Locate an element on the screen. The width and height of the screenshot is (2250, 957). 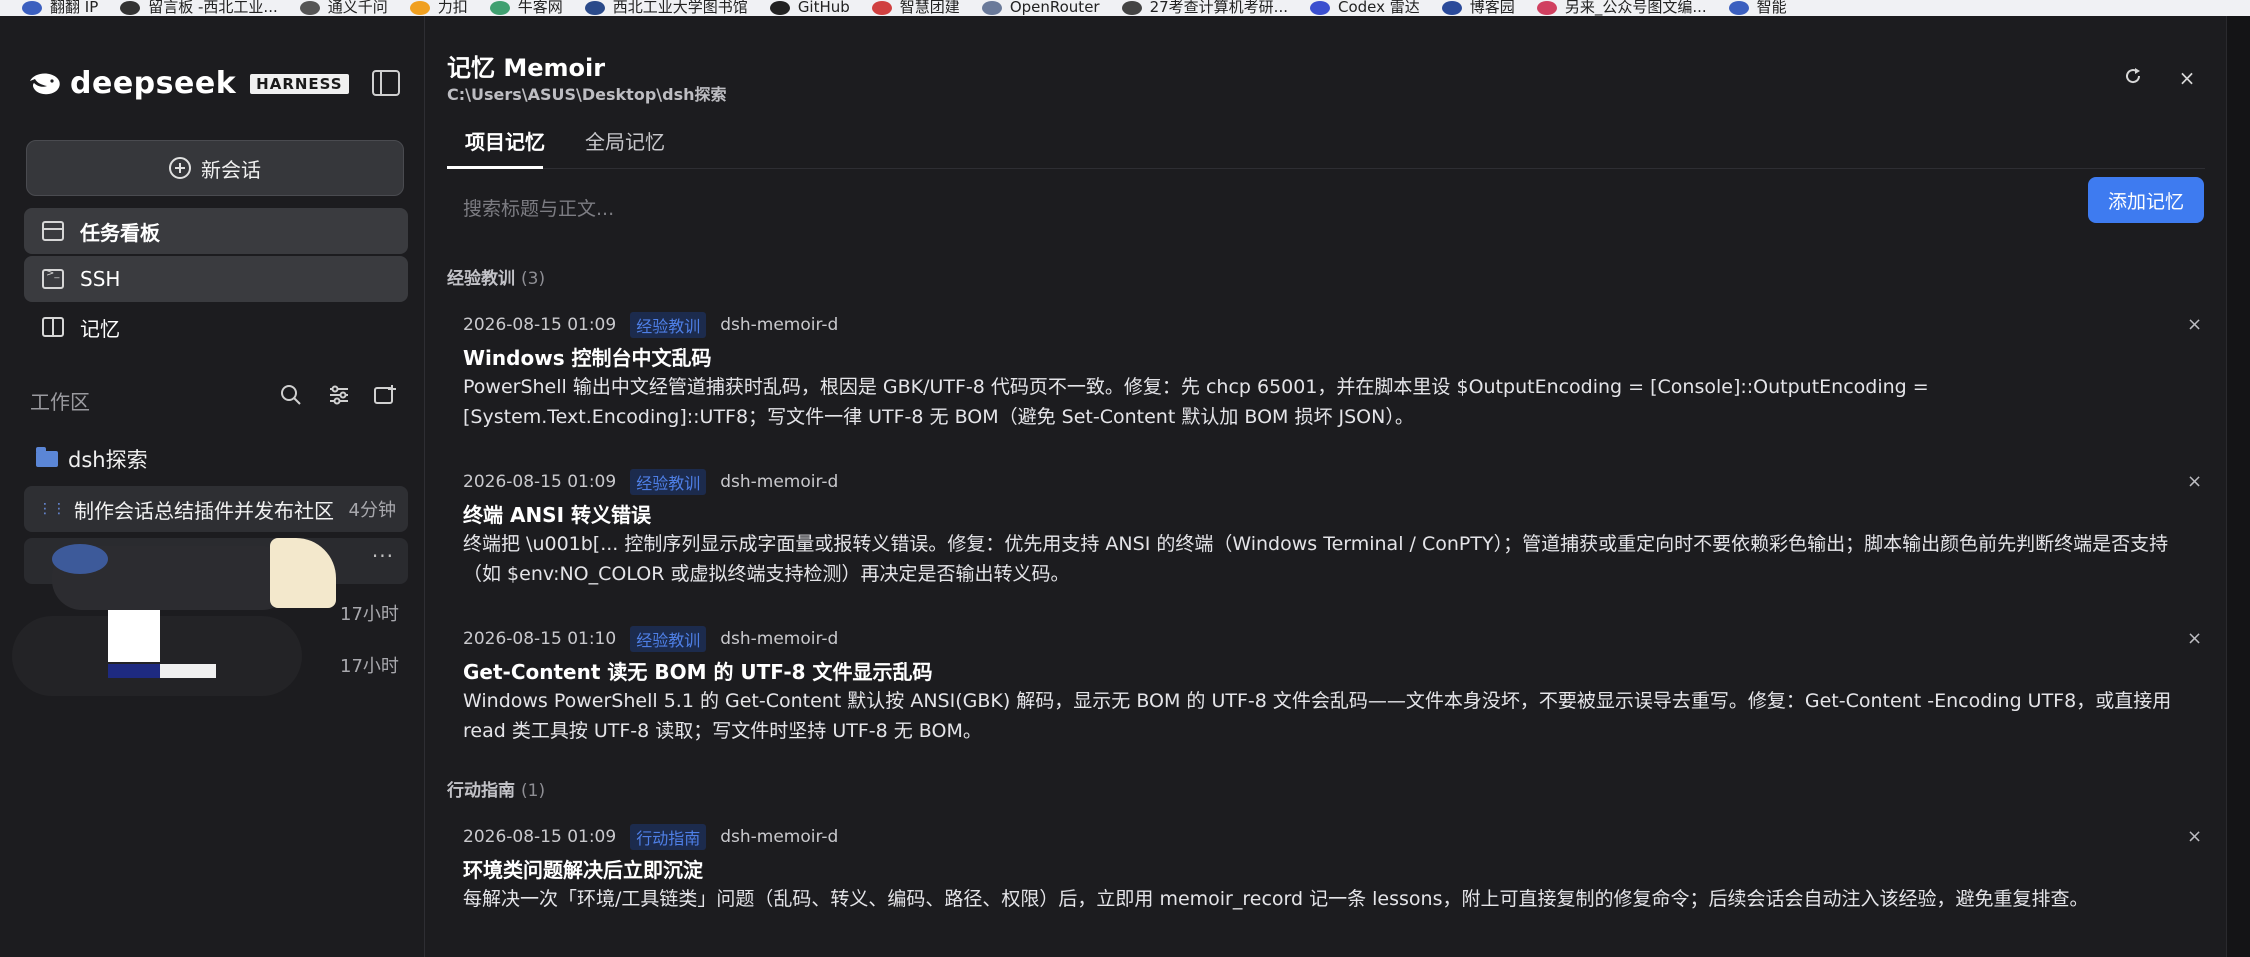
bookmark-item: 智慧团建 is located at coordinates (915, 8).